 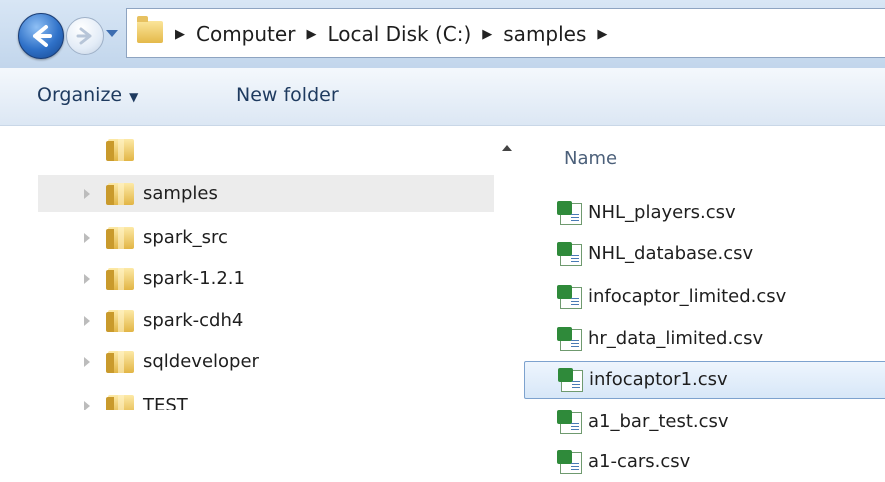 I want to click on file-row: infocaptor_limited.csv, so click(x=704, y=298).